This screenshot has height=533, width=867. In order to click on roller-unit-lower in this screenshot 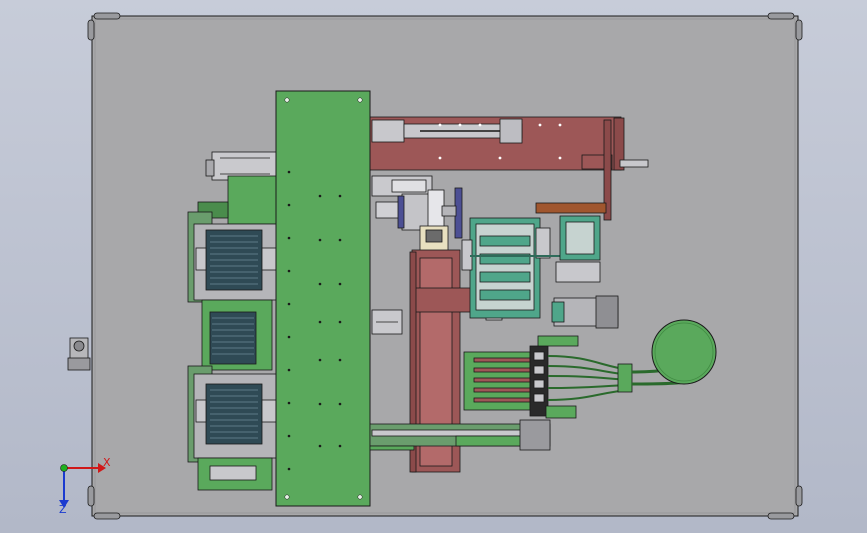, I will do `click(232, 428)`.